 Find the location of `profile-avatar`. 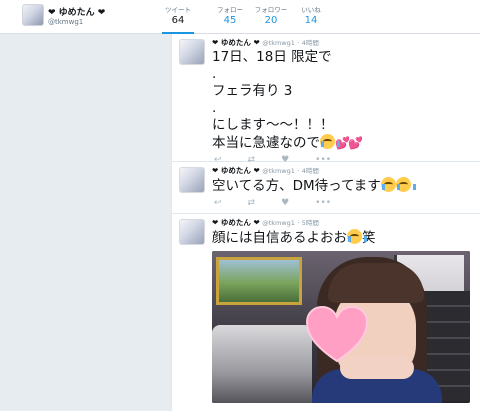

profile-avatar is located at coordinates (33, 15).